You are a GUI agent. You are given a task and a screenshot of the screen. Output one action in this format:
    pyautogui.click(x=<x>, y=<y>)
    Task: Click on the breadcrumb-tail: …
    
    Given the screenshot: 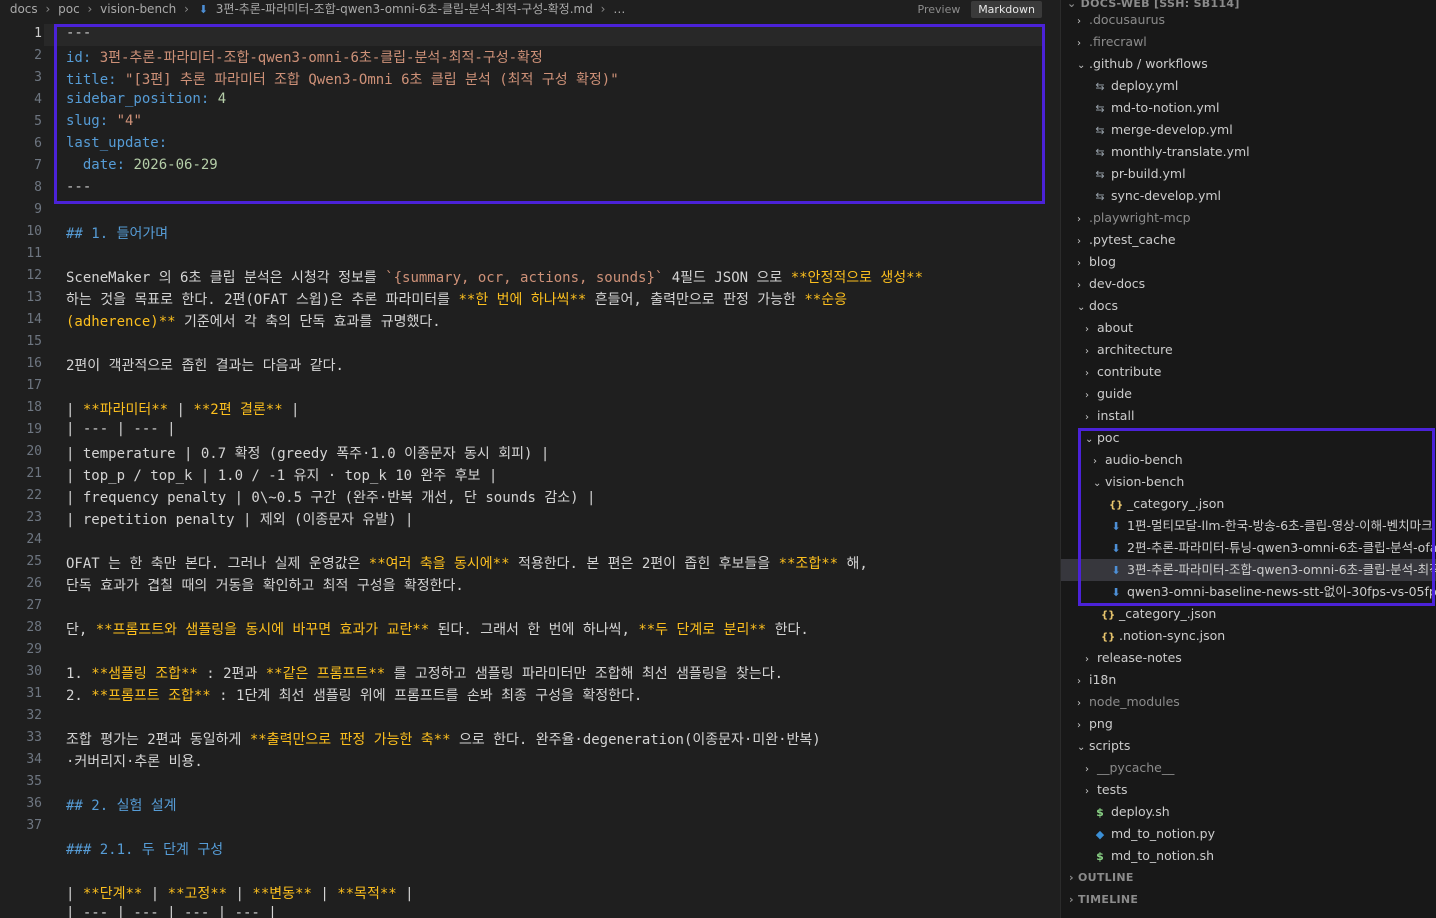 What is the action you would take?
    pyautogui.click(x=619, y=9)
    